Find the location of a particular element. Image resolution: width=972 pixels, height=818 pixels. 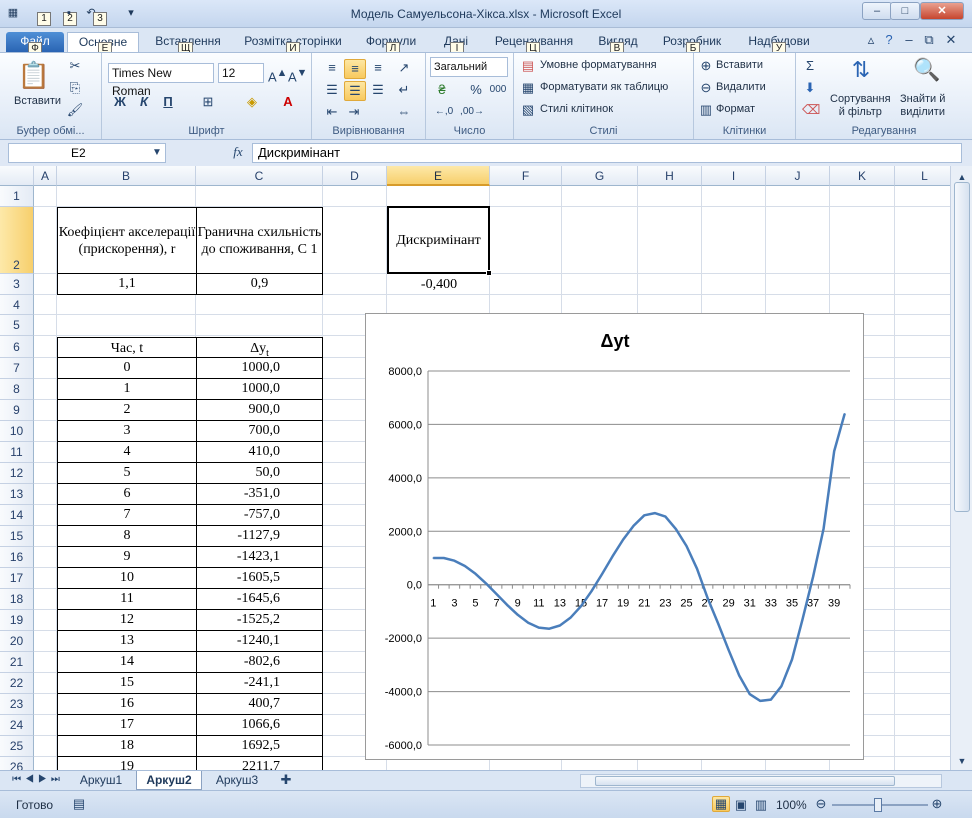

normal-view-icon: ▦ is located at coordinates (721, 804).